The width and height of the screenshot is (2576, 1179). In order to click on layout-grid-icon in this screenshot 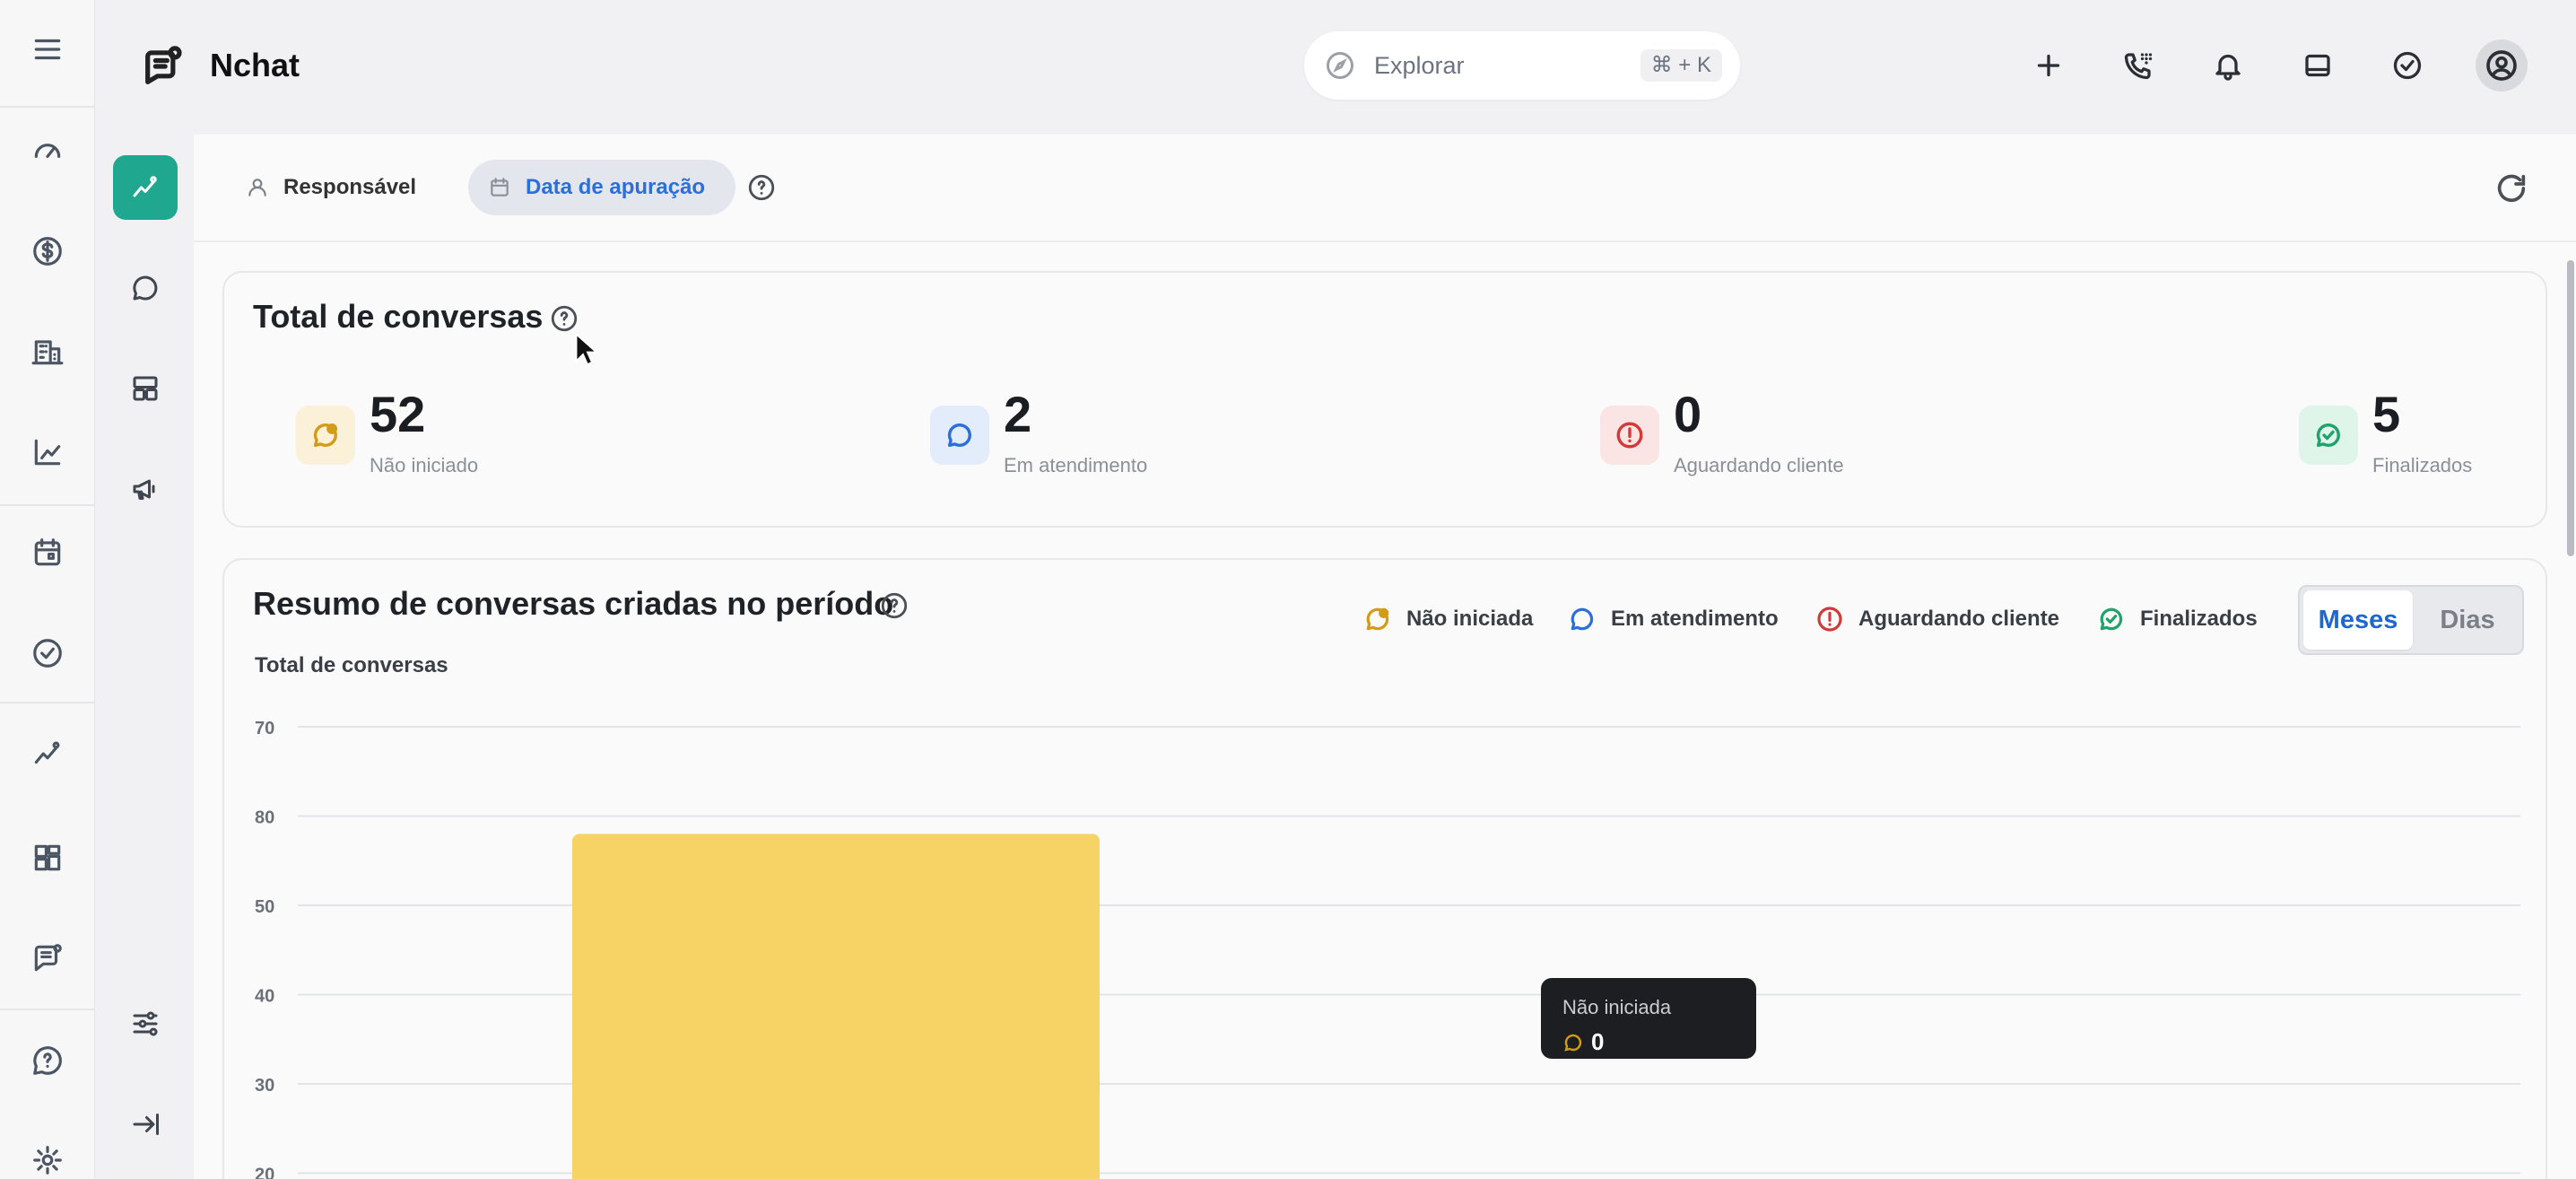, I will do `click(145, 389)`.